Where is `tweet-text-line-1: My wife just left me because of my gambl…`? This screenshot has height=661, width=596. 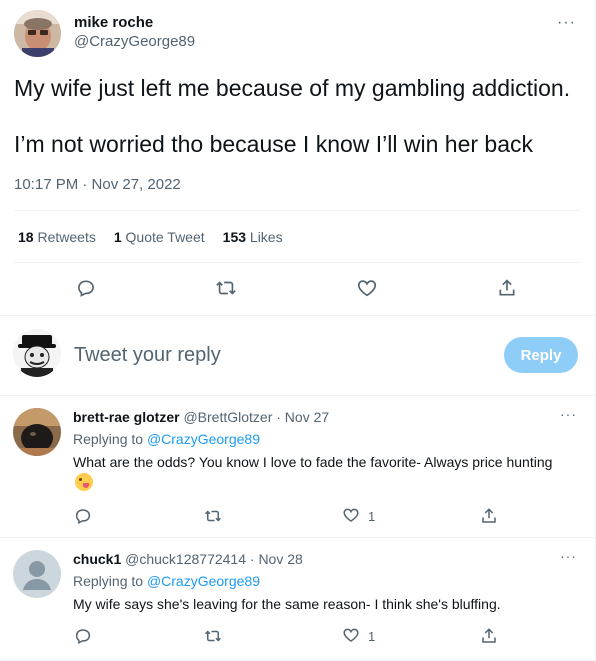 tweet-text-line-1: My wife just left me because of my gambl… is located at coordinates (292, 88).